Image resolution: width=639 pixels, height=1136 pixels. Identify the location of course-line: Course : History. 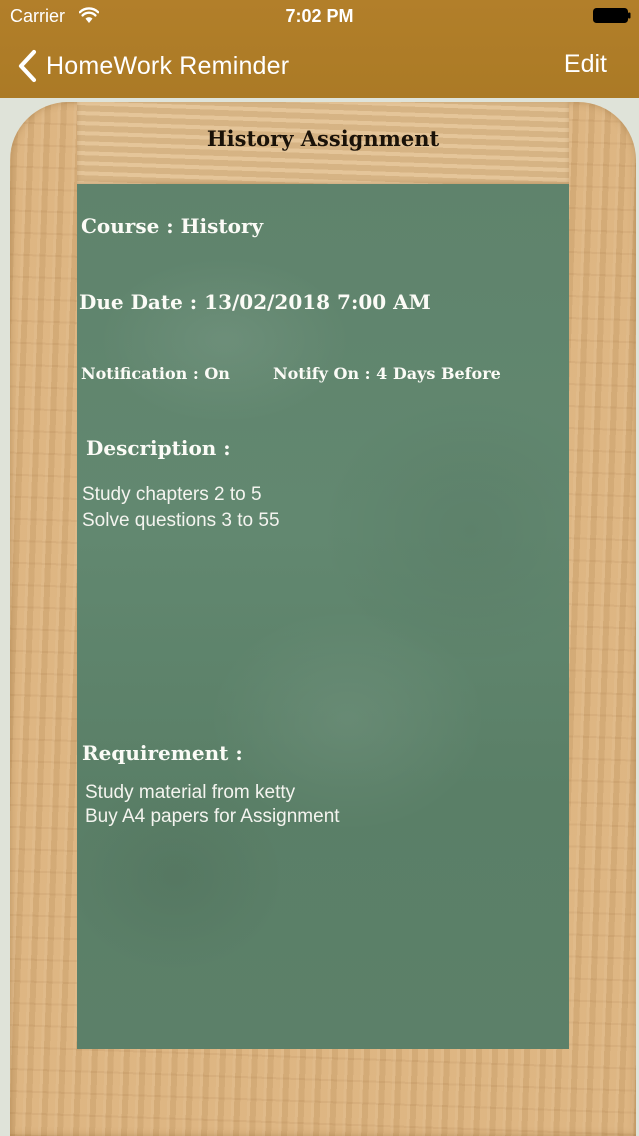
(172, 226).